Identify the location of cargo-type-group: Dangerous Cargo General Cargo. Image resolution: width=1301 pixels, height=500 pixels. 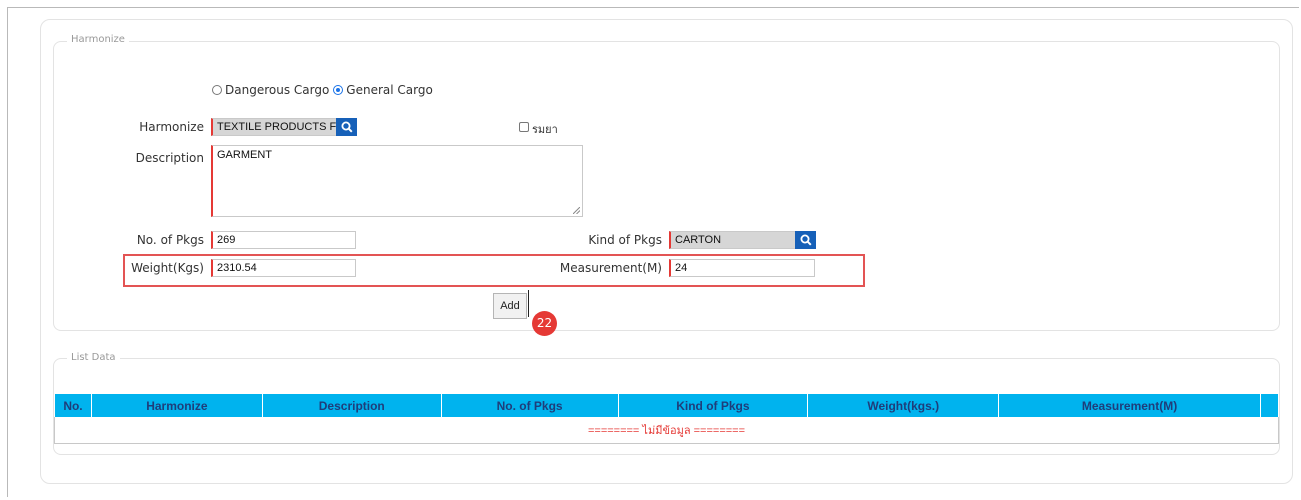
(322, 90).